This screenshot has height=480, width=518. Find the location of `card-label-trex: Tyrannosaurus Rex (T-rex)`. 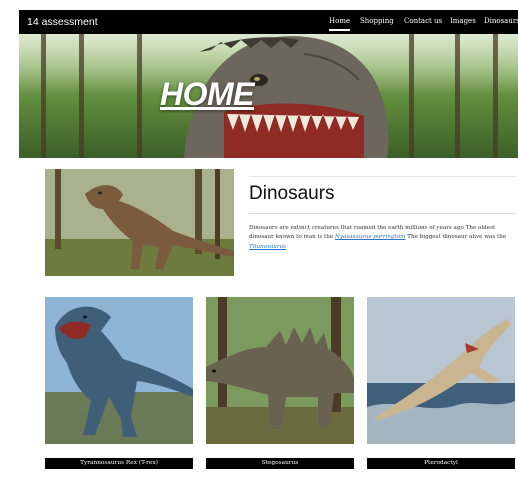

card-label-trex: Tyrannosaurus Rex (T-rex) is located at coordinates (119, 463).